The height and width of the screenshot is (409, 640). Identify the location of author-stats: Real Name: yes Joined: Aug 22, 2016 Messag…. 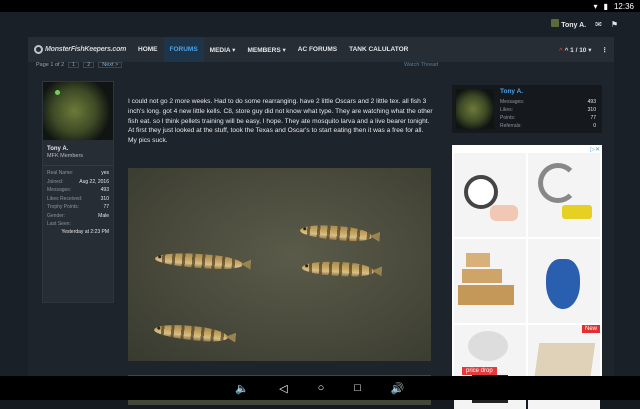
(78, 203).